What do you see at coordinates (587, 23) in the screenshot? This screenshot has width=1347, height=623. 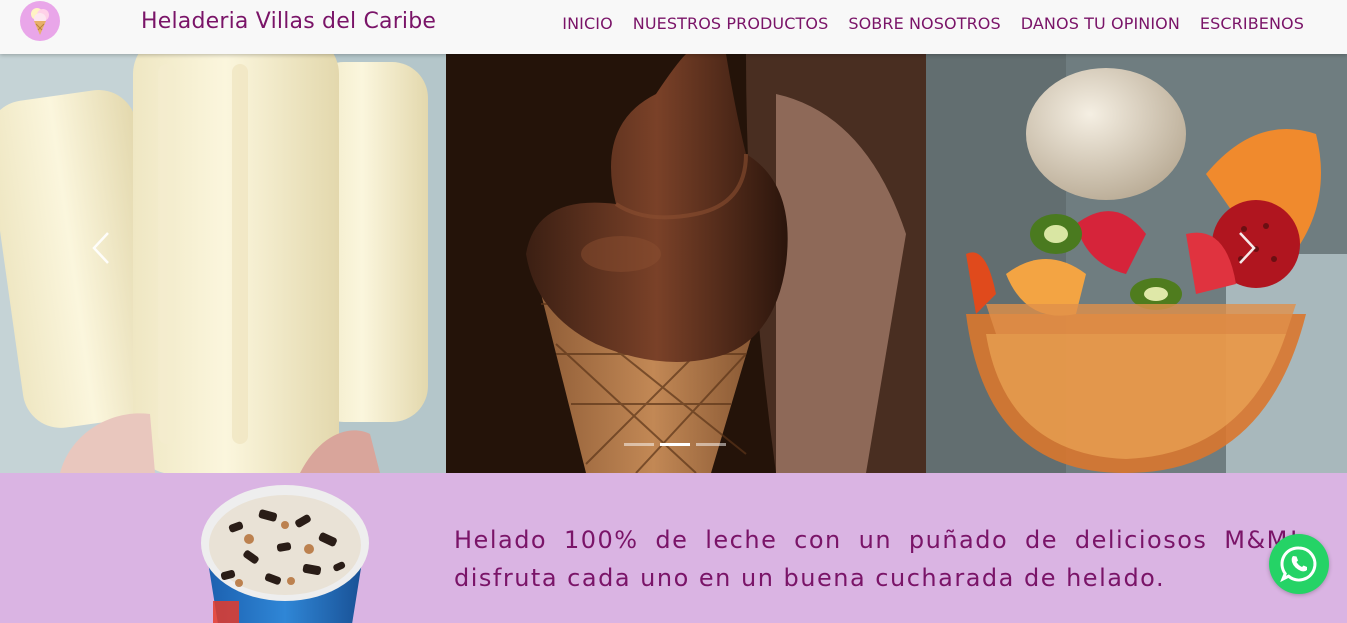 I see `nav-inicio: INICIO` at bounding box center [587, 23].